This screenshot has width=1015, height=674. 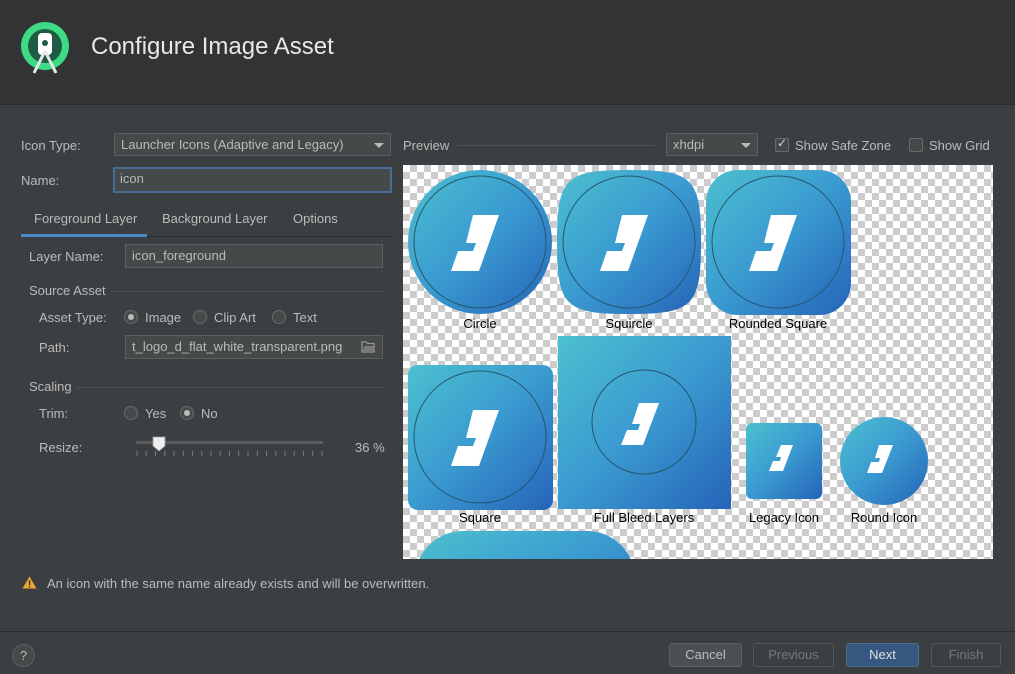 I want to click on asset-type-text-radio, so click(x=279, y=317).